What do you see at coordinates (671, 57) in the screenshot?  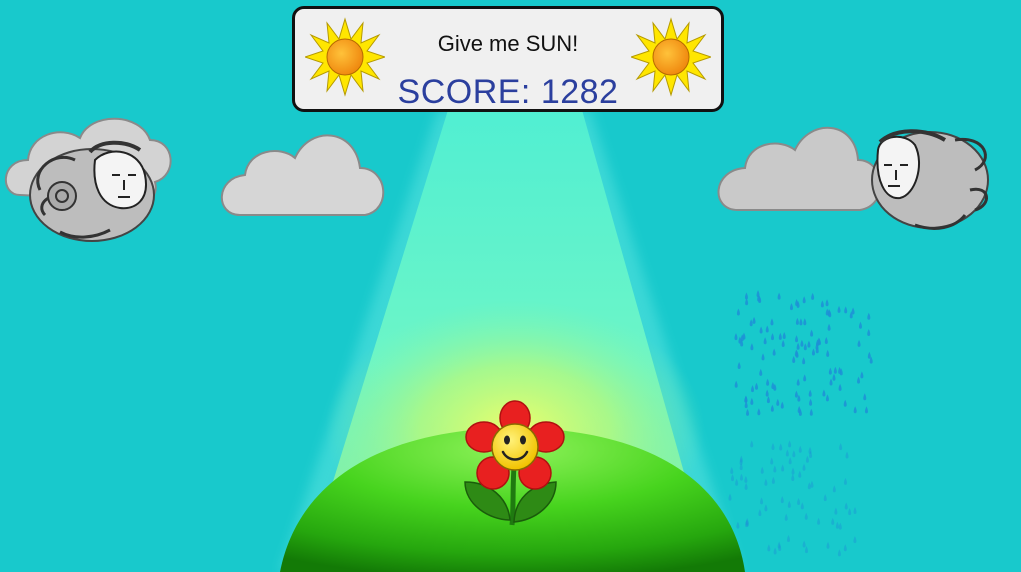 I see `sun-icon` at bounding box center [671, 57].